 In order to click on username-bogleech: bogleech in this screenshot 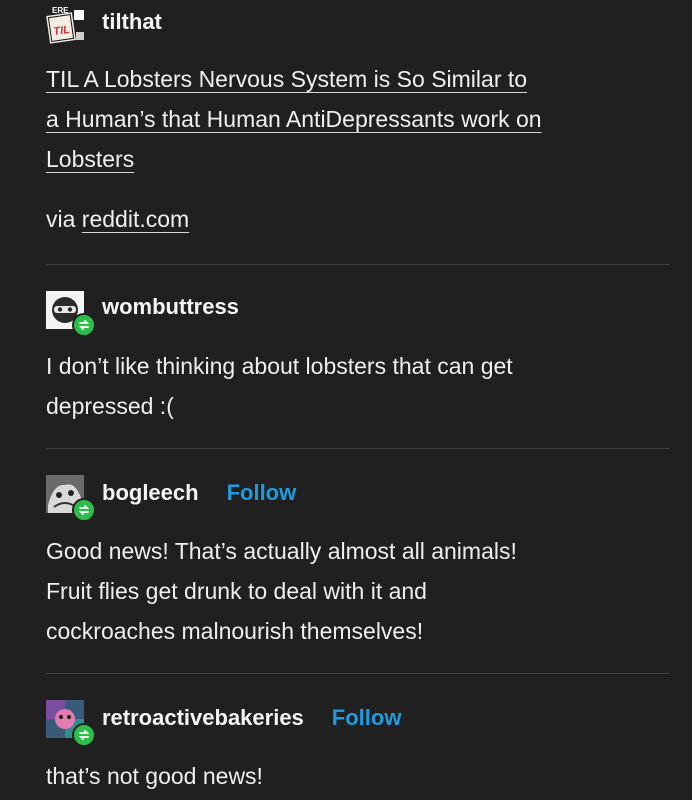, I will do `click(150, 493)`.